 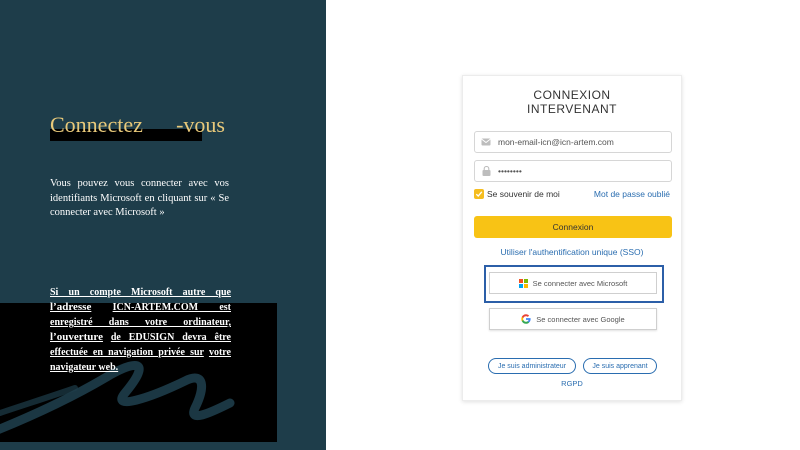 What do you see at coordinates (583, 142) in the screenshot?
I see `email-input` at bounding box center [583, 142].